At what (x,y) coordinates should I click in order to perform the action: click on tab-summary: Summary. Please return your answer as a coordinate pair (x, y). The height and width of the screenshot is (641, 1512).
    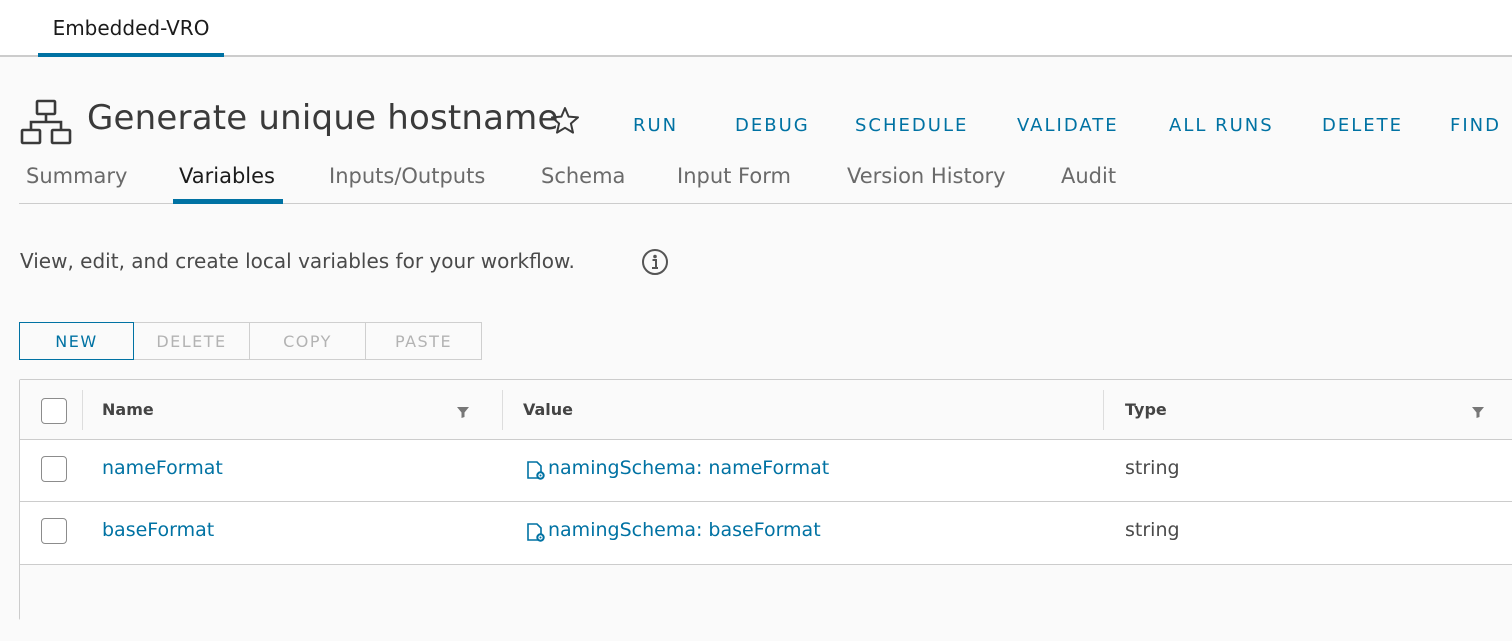
    Looking at the image, I should click on (76, 184).